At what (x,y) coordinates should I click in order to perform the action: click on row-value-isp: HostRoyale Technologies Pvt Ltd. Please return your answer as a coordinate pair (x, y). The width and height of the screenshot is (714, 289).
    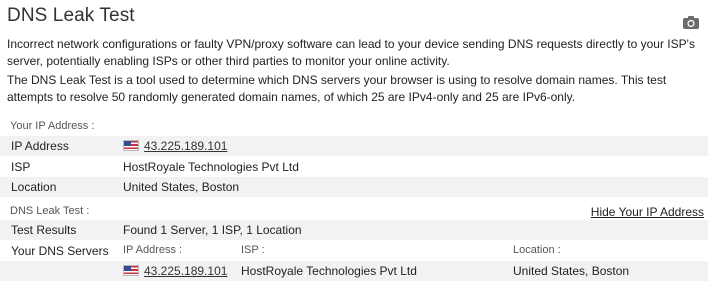
    Looking at the image, I should click on (211, 167).